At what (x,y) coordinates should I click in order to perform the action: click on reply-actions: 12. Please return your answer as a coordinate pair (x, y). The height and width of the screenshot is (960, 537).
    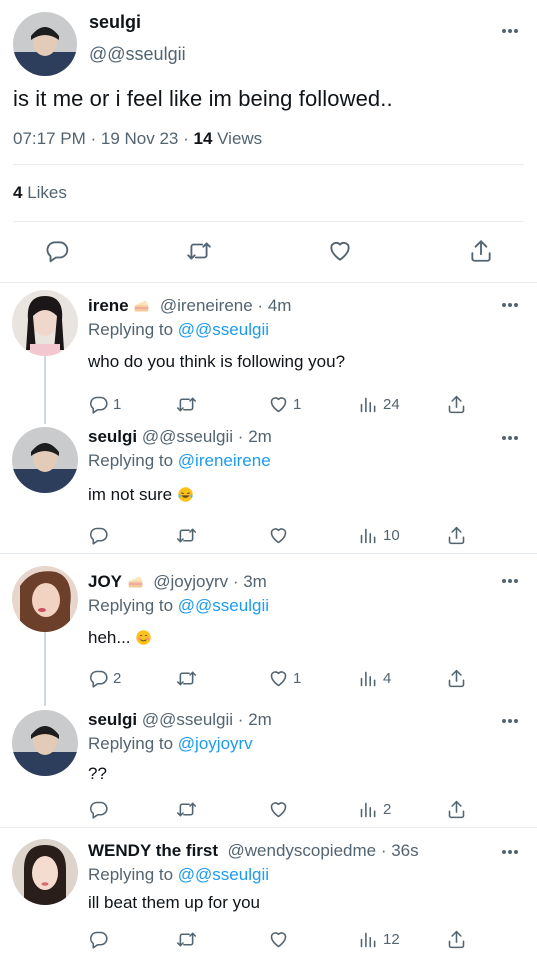
    Looking at the image, I should click on (288, 939).